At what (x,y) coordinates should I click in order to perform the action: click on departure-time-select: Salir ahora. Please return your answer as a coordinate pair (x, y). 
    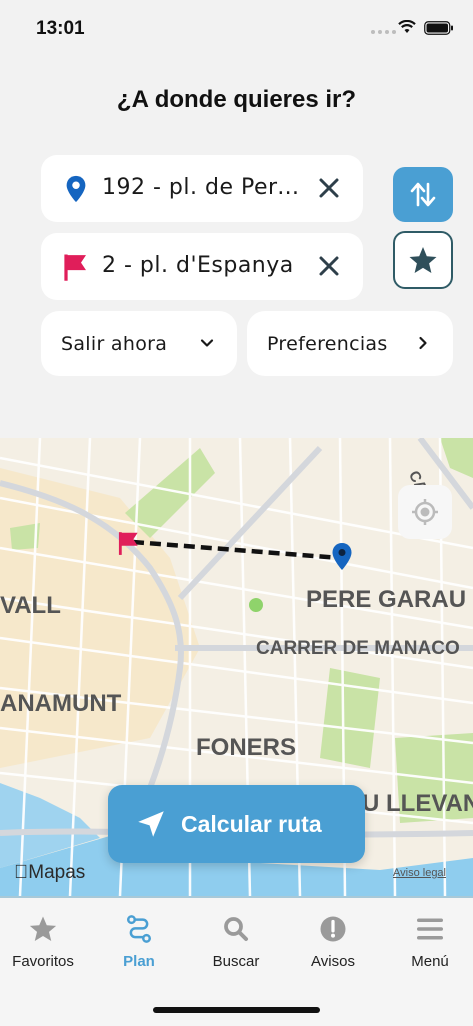
    Looking at the image, I should click on (139, 343).